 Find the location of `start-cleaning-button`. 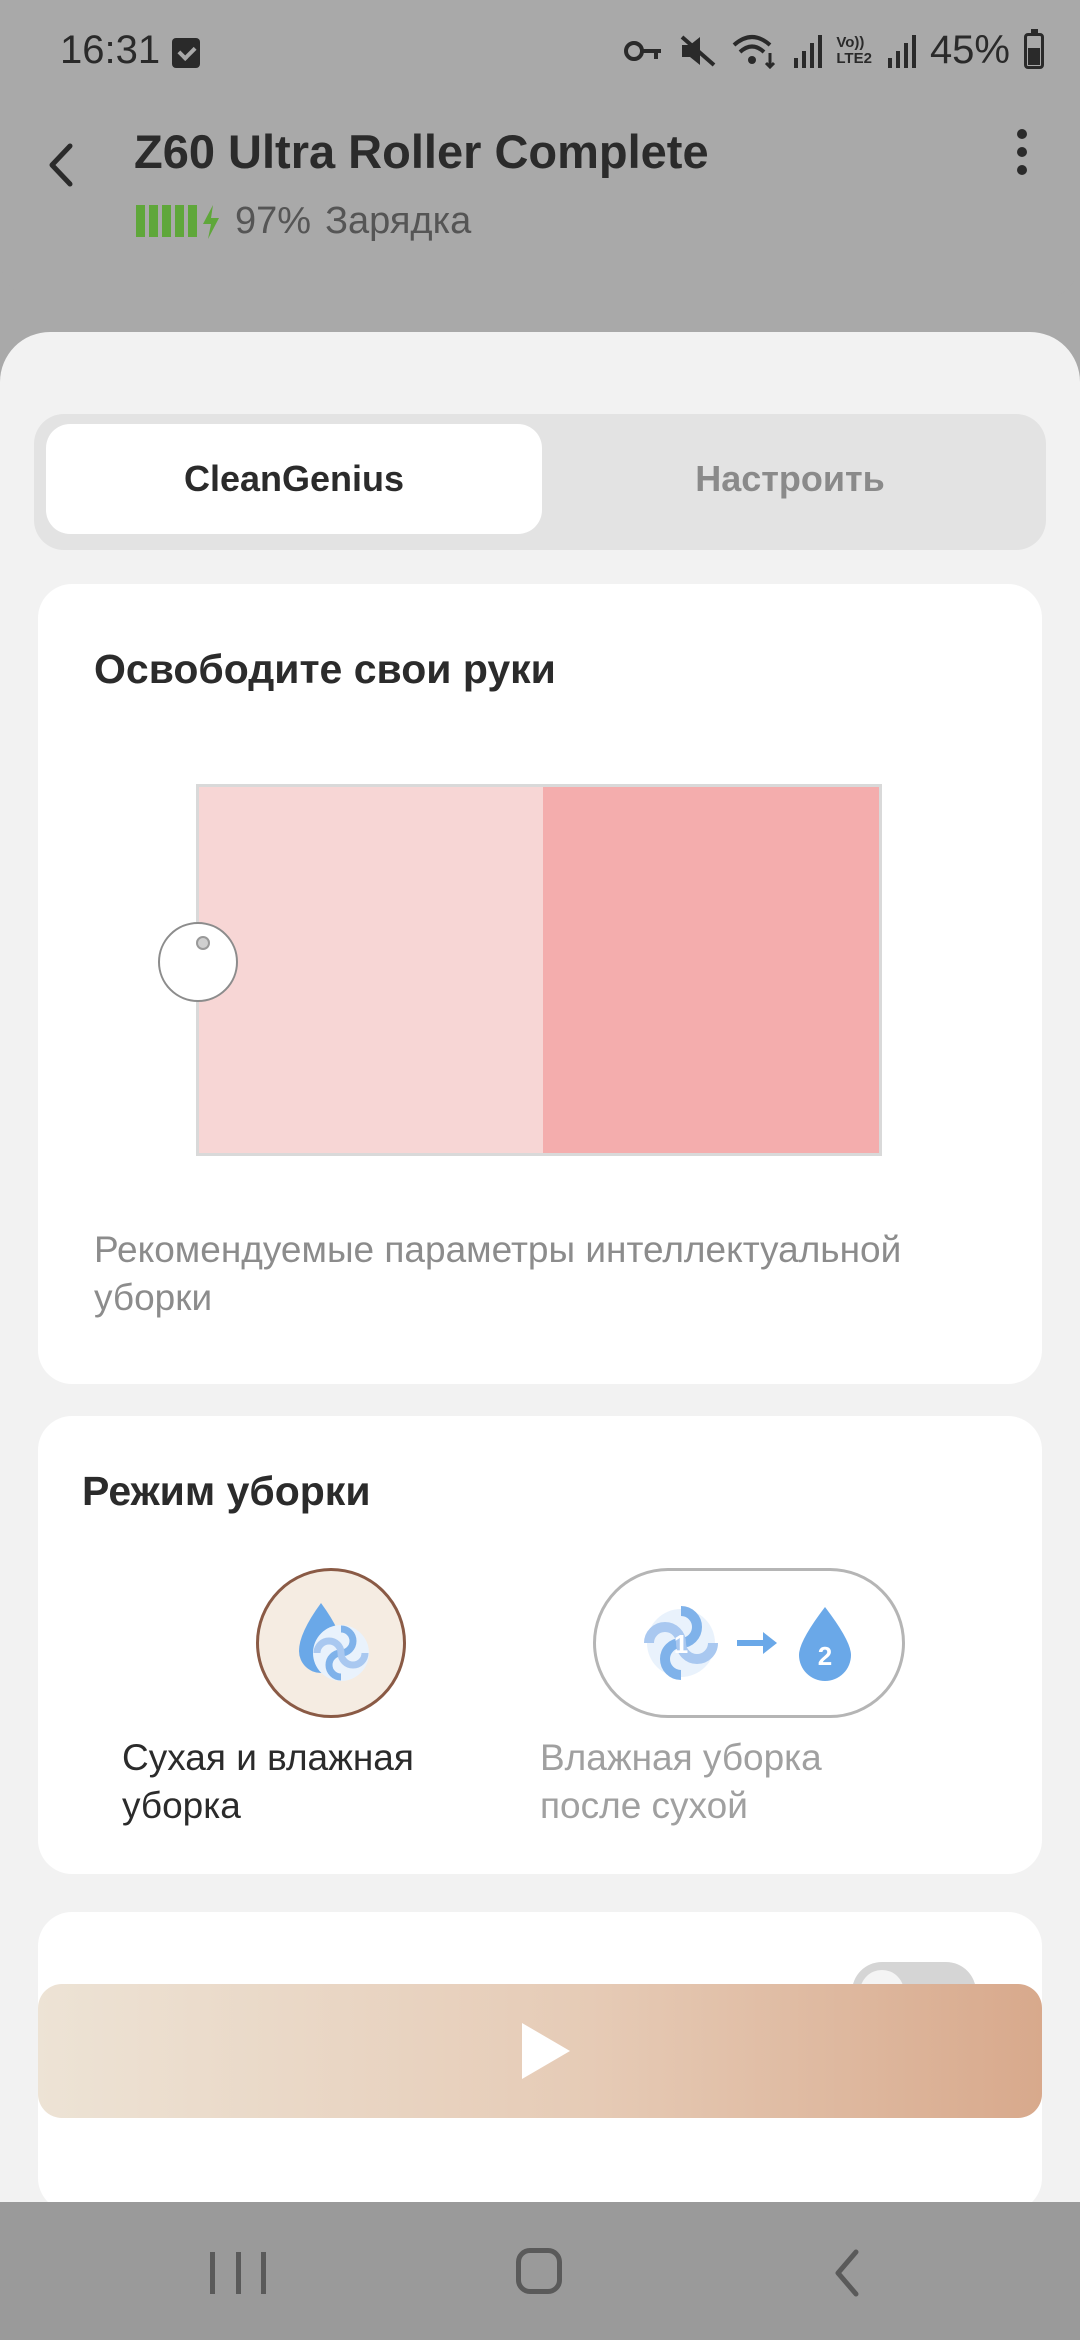

start-cleaning-button is located at coordinates (540, 2051).